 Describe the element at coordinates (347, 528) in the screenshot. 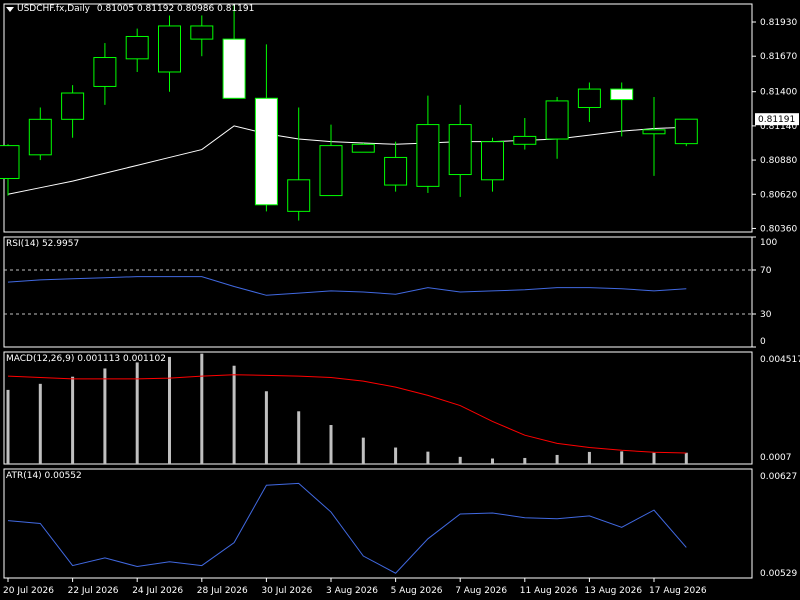

I see `atr-line` at that location.